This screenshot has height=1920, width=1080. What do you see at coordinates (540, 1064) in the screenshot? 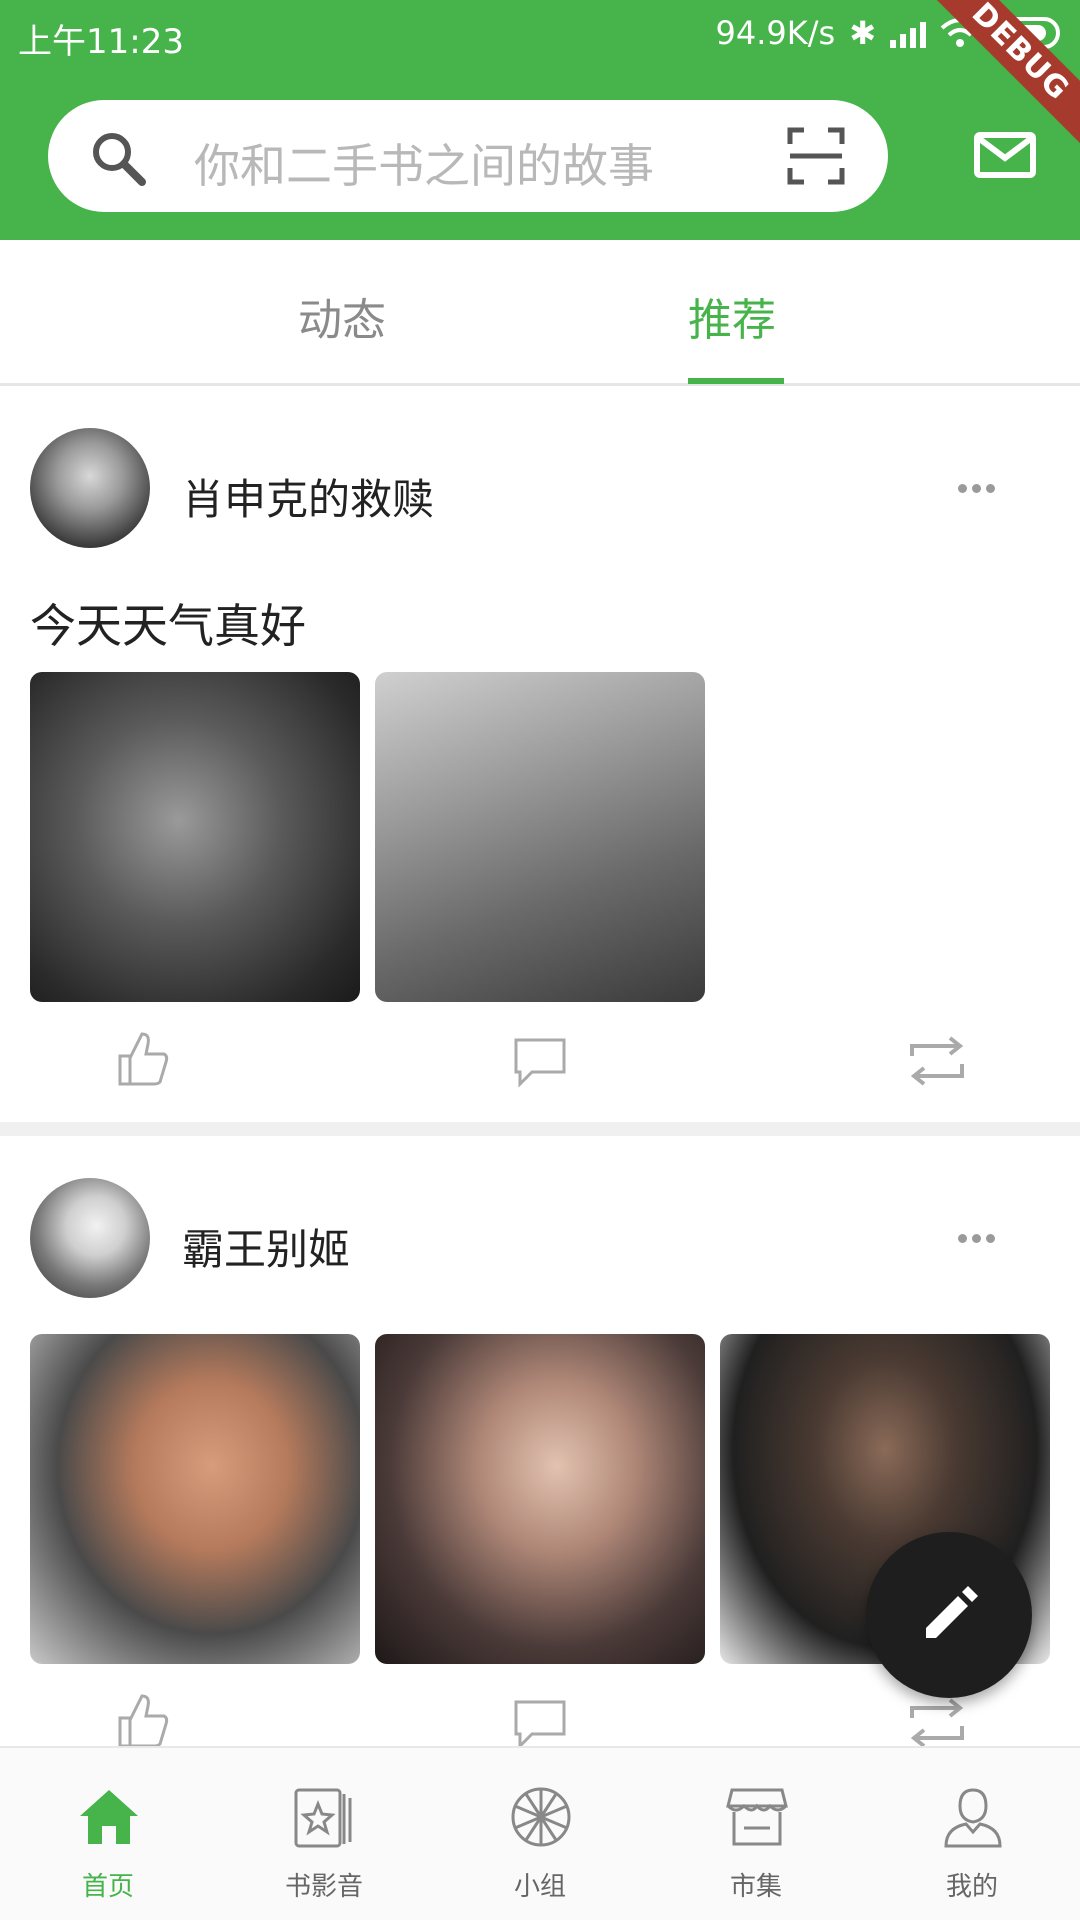
I see `comment-icon` at bounding box center [540, 1064].